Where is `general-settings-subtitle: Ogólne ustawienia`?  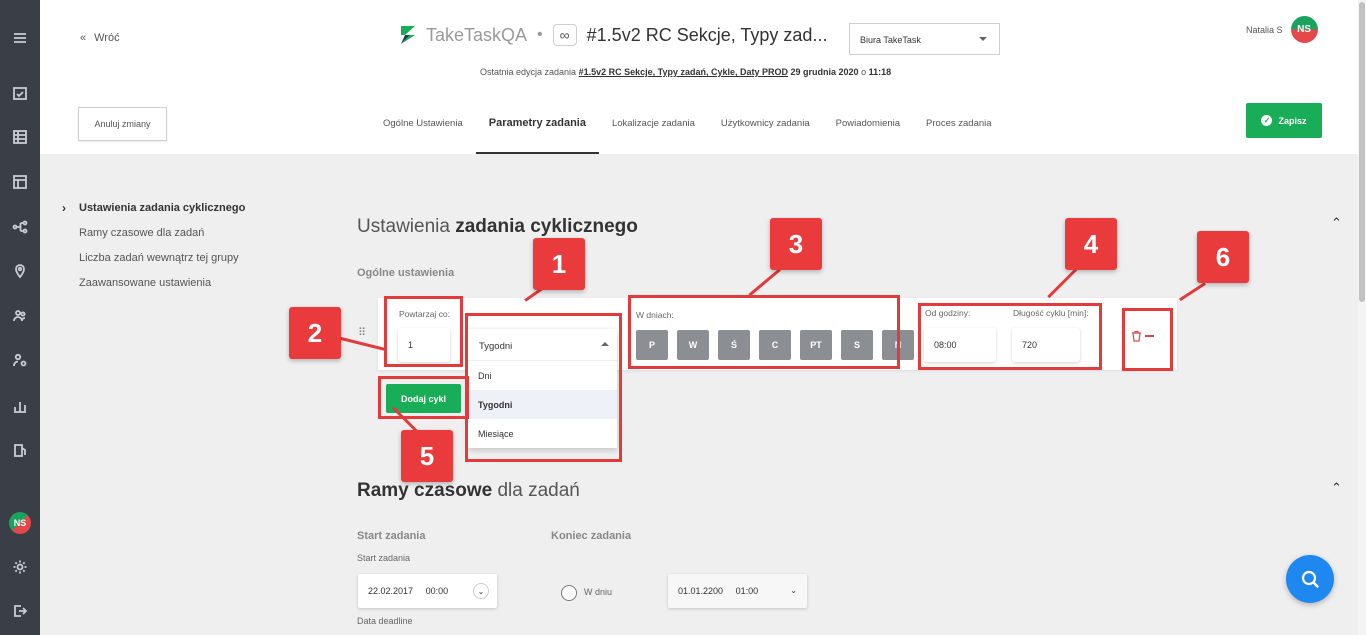 general-settings-subtitle: Ogólne ustawienia is located at coordinates (406, 273).